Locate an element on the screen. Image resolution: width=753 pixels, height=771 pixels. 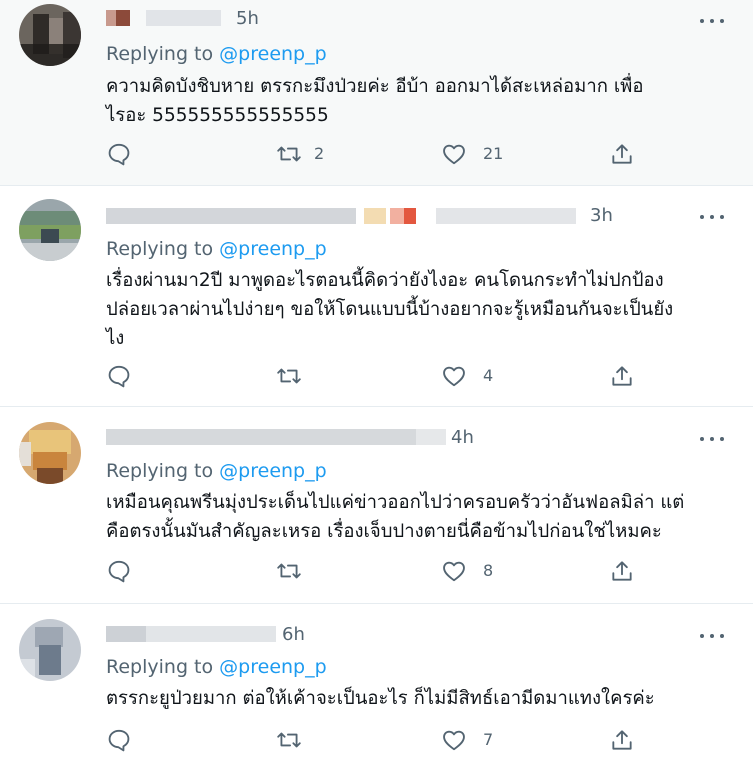
like-count: 4 is located at coordinates (488, 375).